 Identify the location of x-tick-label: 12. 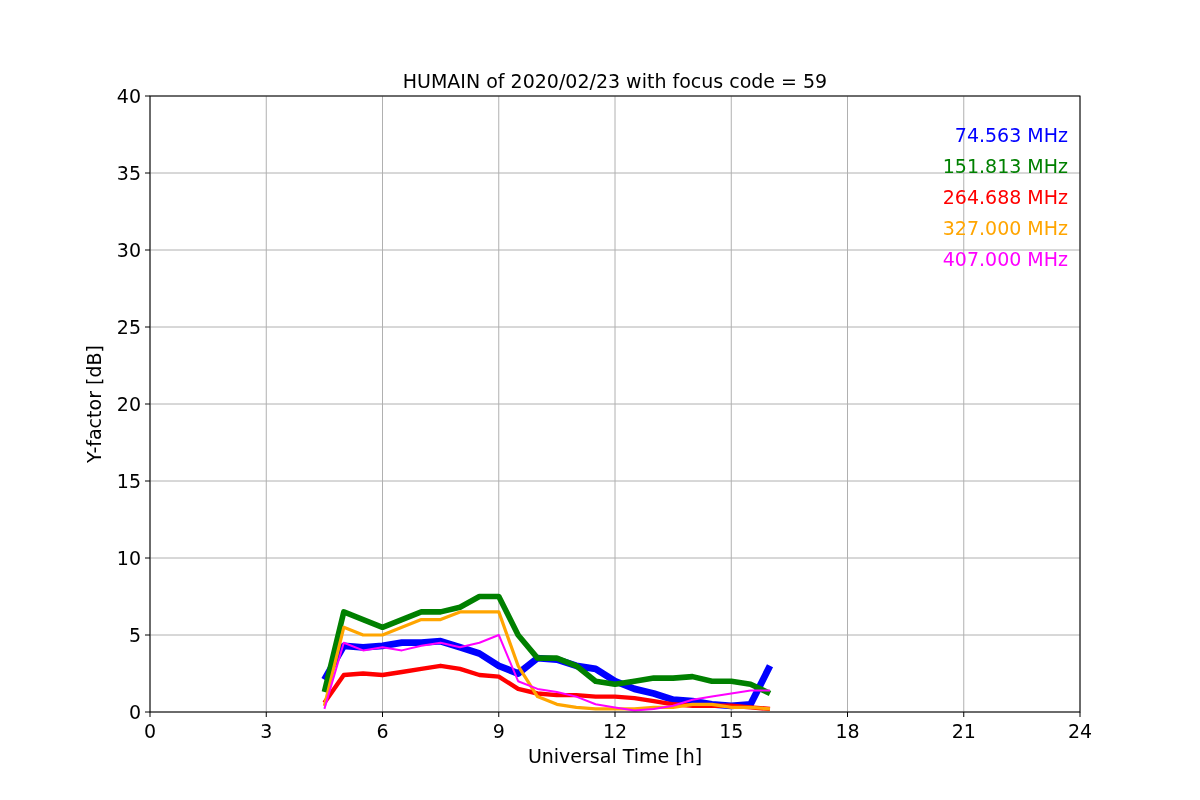
(615, 731).